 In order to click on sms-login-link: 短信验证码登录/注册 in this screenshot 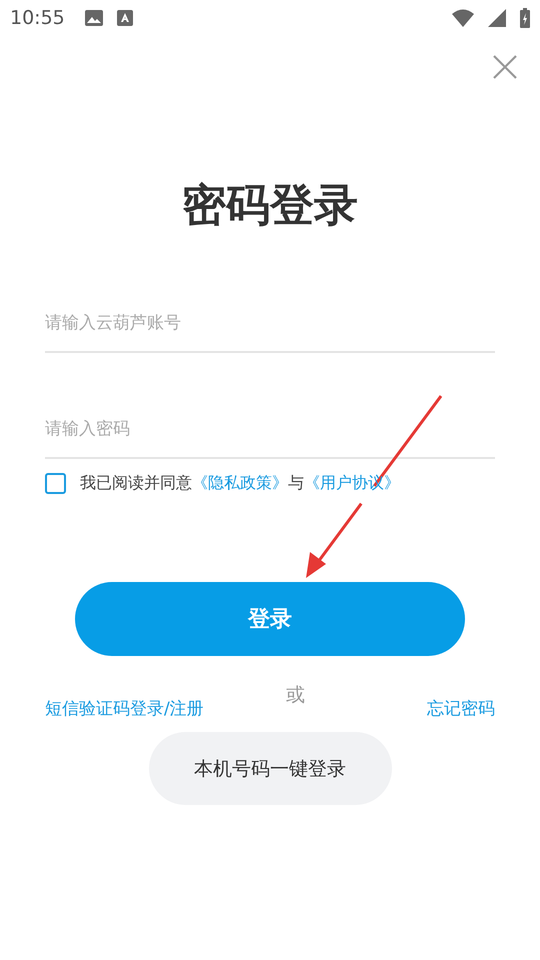, I will do `click(124, 708)`.